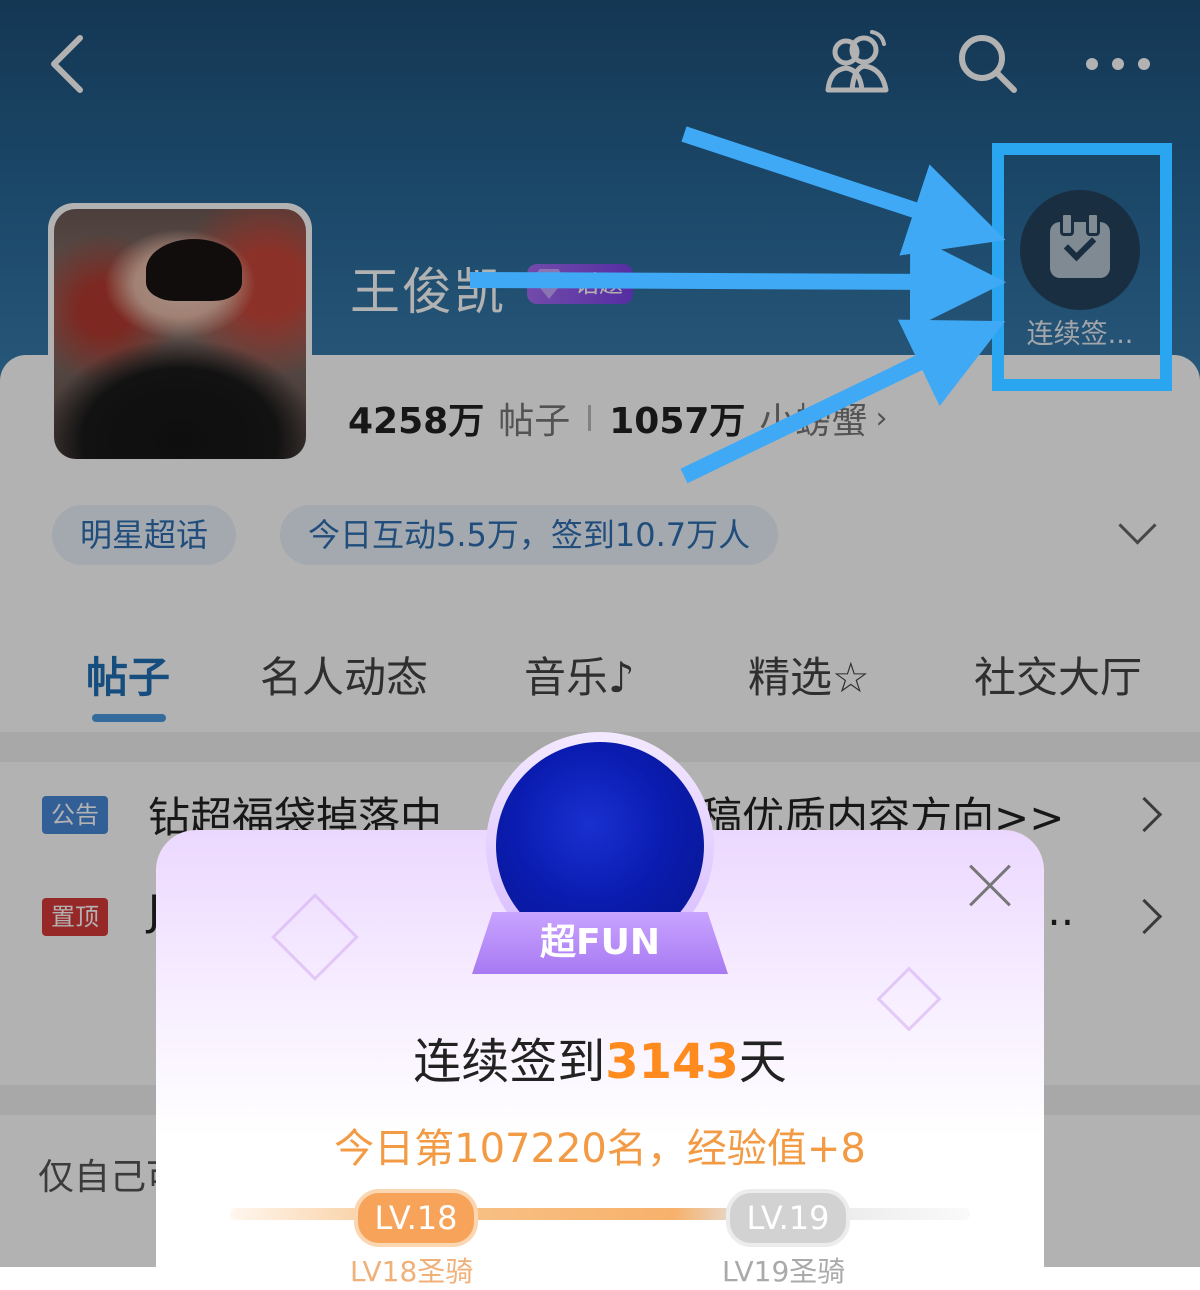 The image size is (1200, 1290). What do you see at coordinates (762, 1062) in the screenshot?
I see `streak-suffix: 天` at bounding box center [762, 1062].